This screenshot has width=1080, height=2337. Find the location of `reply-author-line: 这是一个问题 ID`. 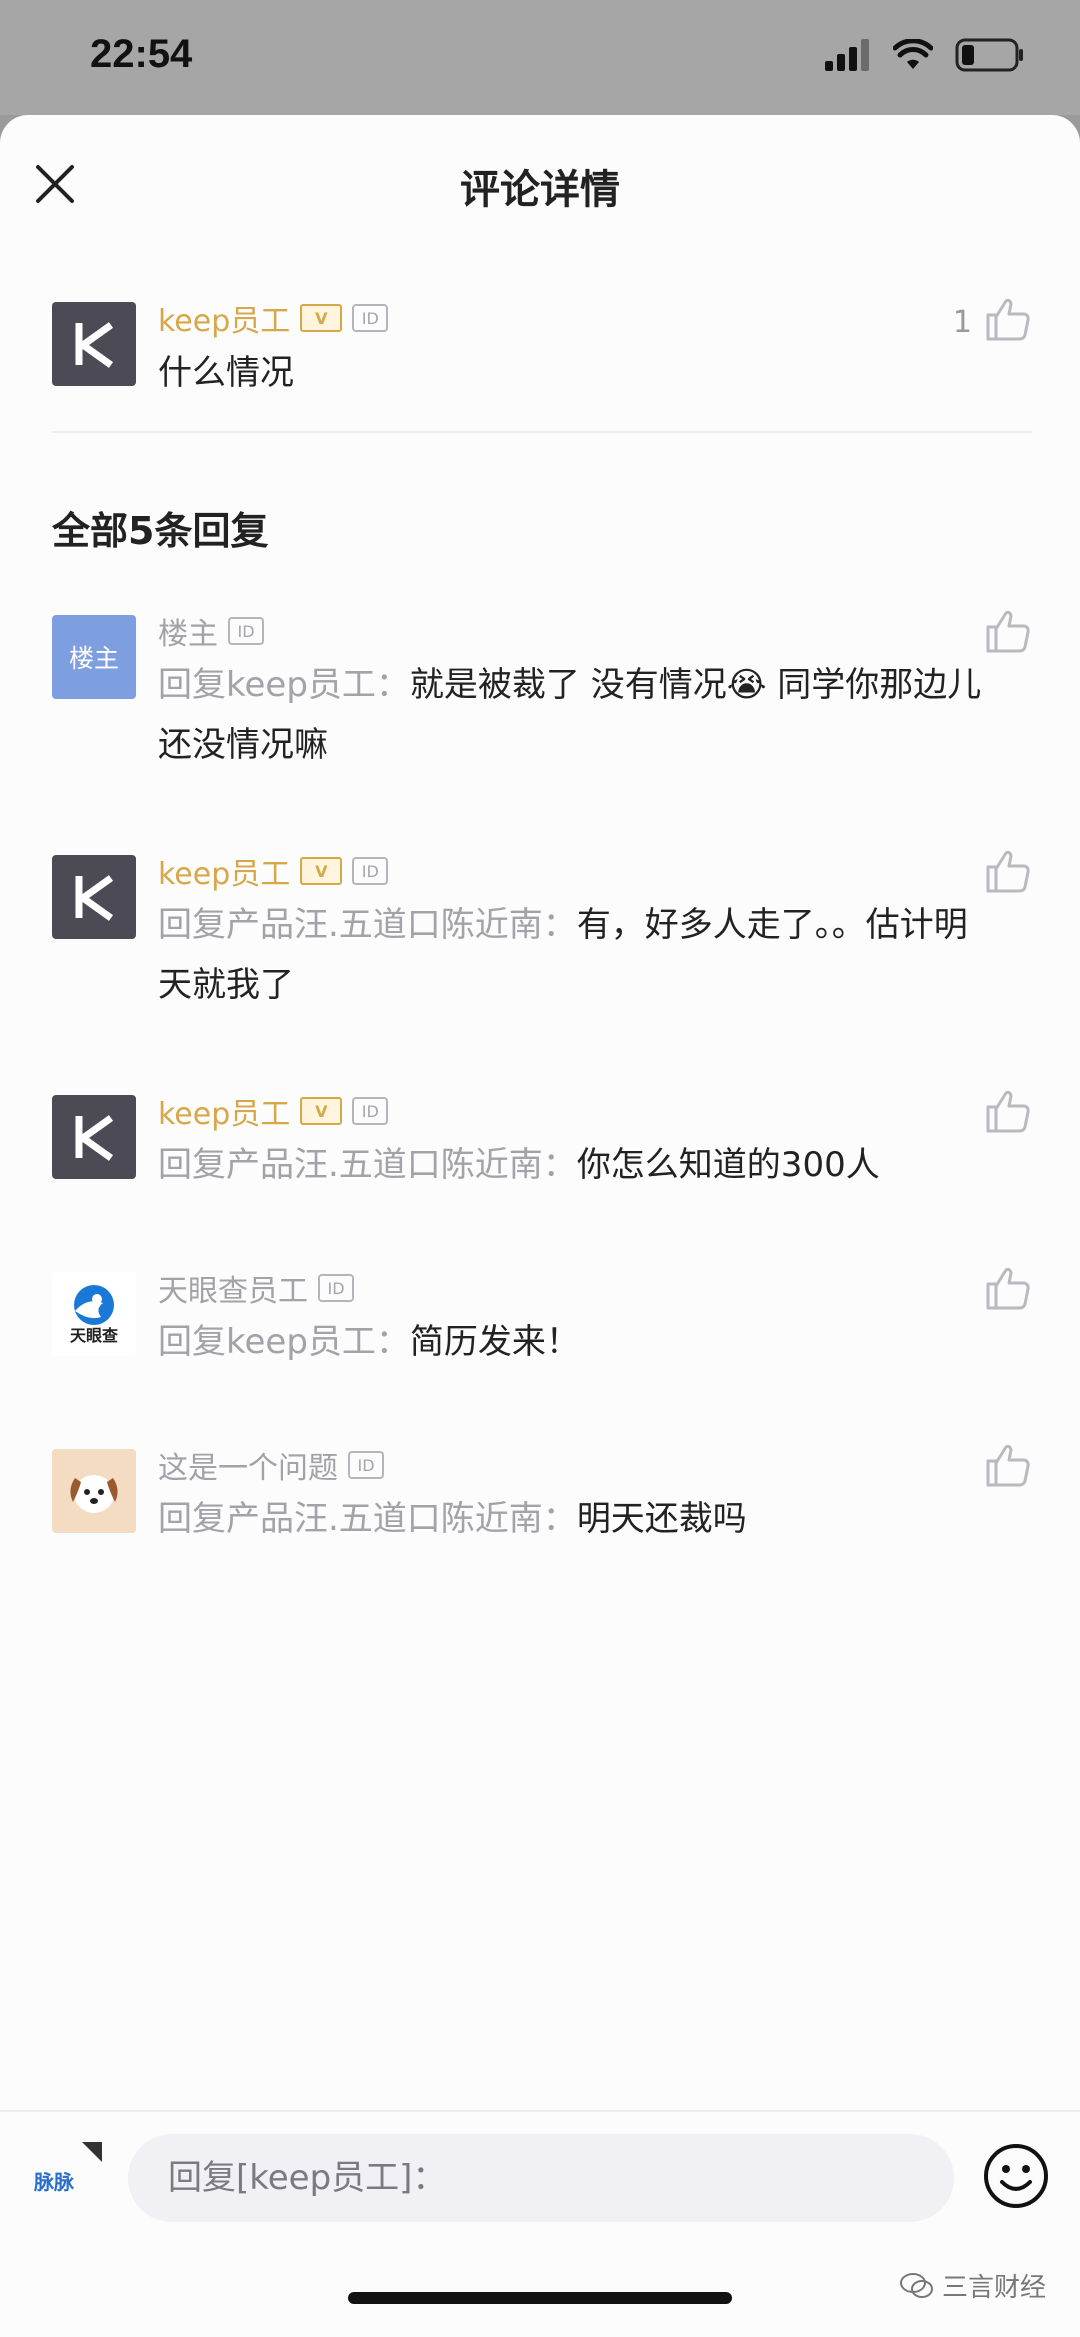

reply-author-line: 这是一个问题 ID is located at coordinates (271, 1466).